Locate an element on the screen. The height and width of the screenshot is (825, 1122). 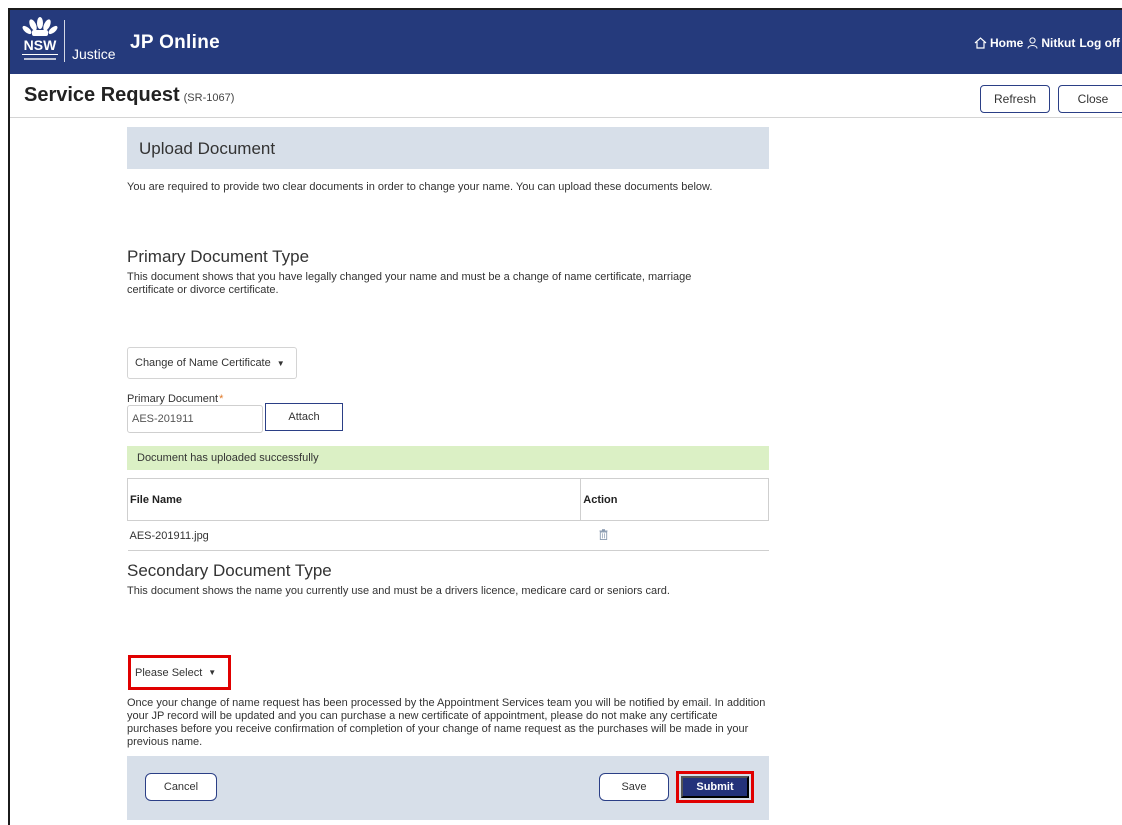
submit-button: Submit is located at coordinates (715, 787).